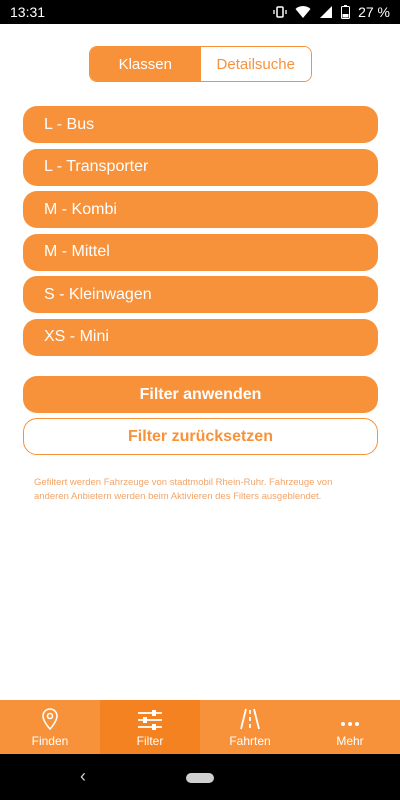 This screenshot has width=400, height=800. What do you see at coordinates (200, 124) in the screenshot?
I see `class-item-l-bus: L - Bus` at bounding box center [200, 124].